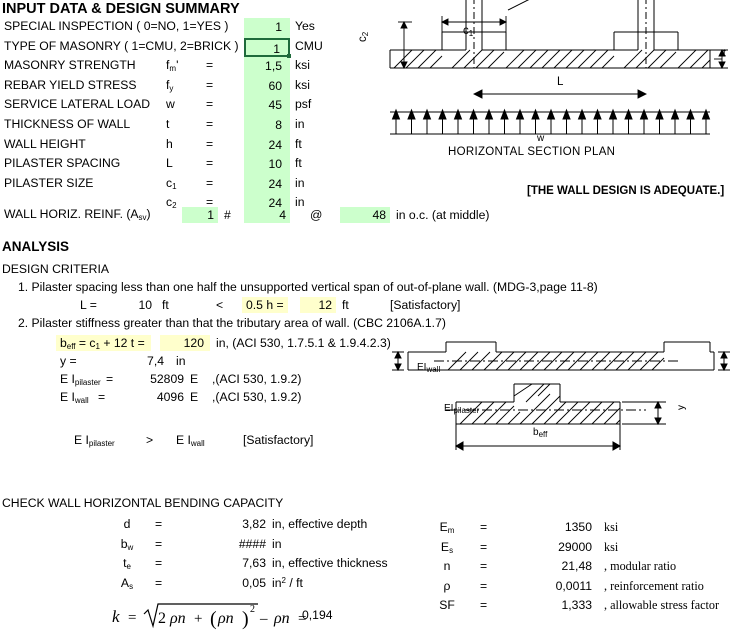 This screenshot has width=732, height=641. What do you see at coordinates (127, 524) in the screenshot?
I see `check-row-symbol: d` at bounding box center [127, 524].